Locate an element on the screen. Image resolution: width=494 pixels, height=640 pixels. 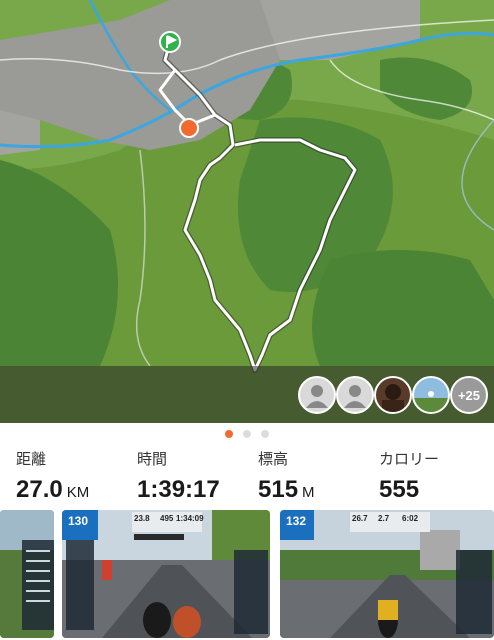
activity-stats: 距離 27.0 KM 時間 1:39:17 標高 515 M カロリー 555 is located at coordinates (247, 476).